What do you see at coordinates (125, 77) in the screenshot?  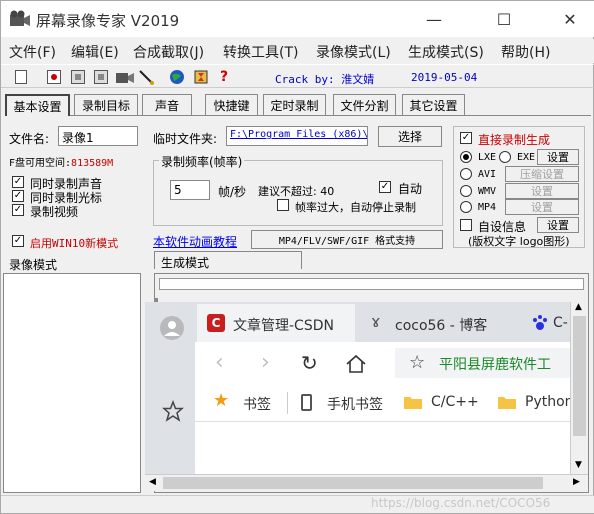 I see `camera-icon` at bounding box center [125, 77].